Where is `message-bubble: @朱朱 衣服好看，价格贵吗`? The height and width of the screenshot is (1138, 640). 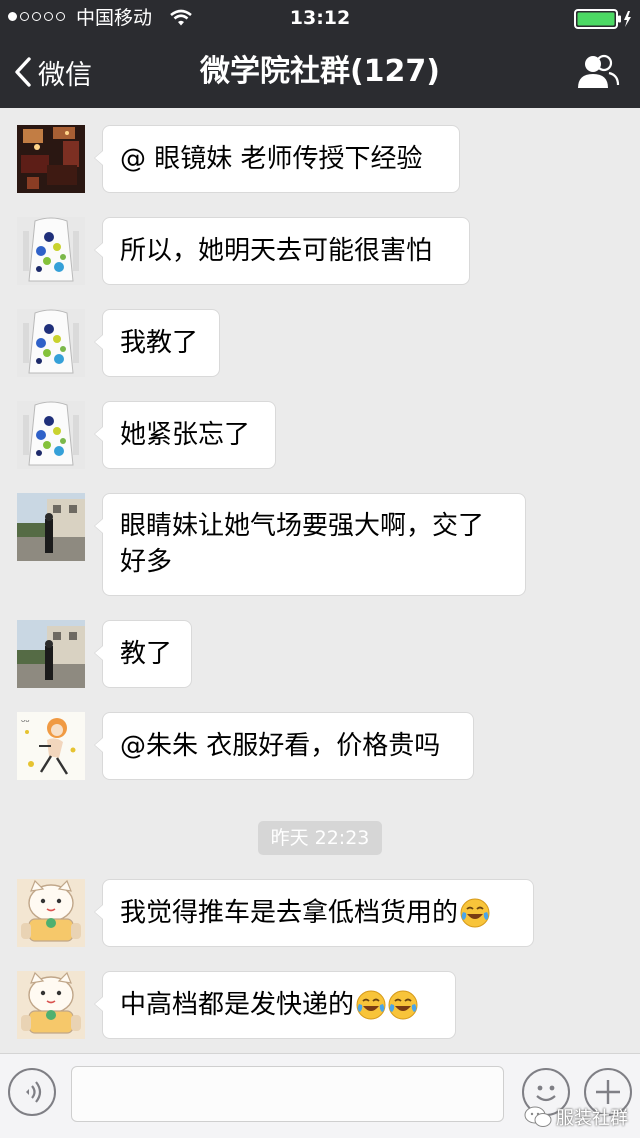
message-bubble: @朱朱 衣服好看，价格贵吗 is located at coordinates (284, 746).